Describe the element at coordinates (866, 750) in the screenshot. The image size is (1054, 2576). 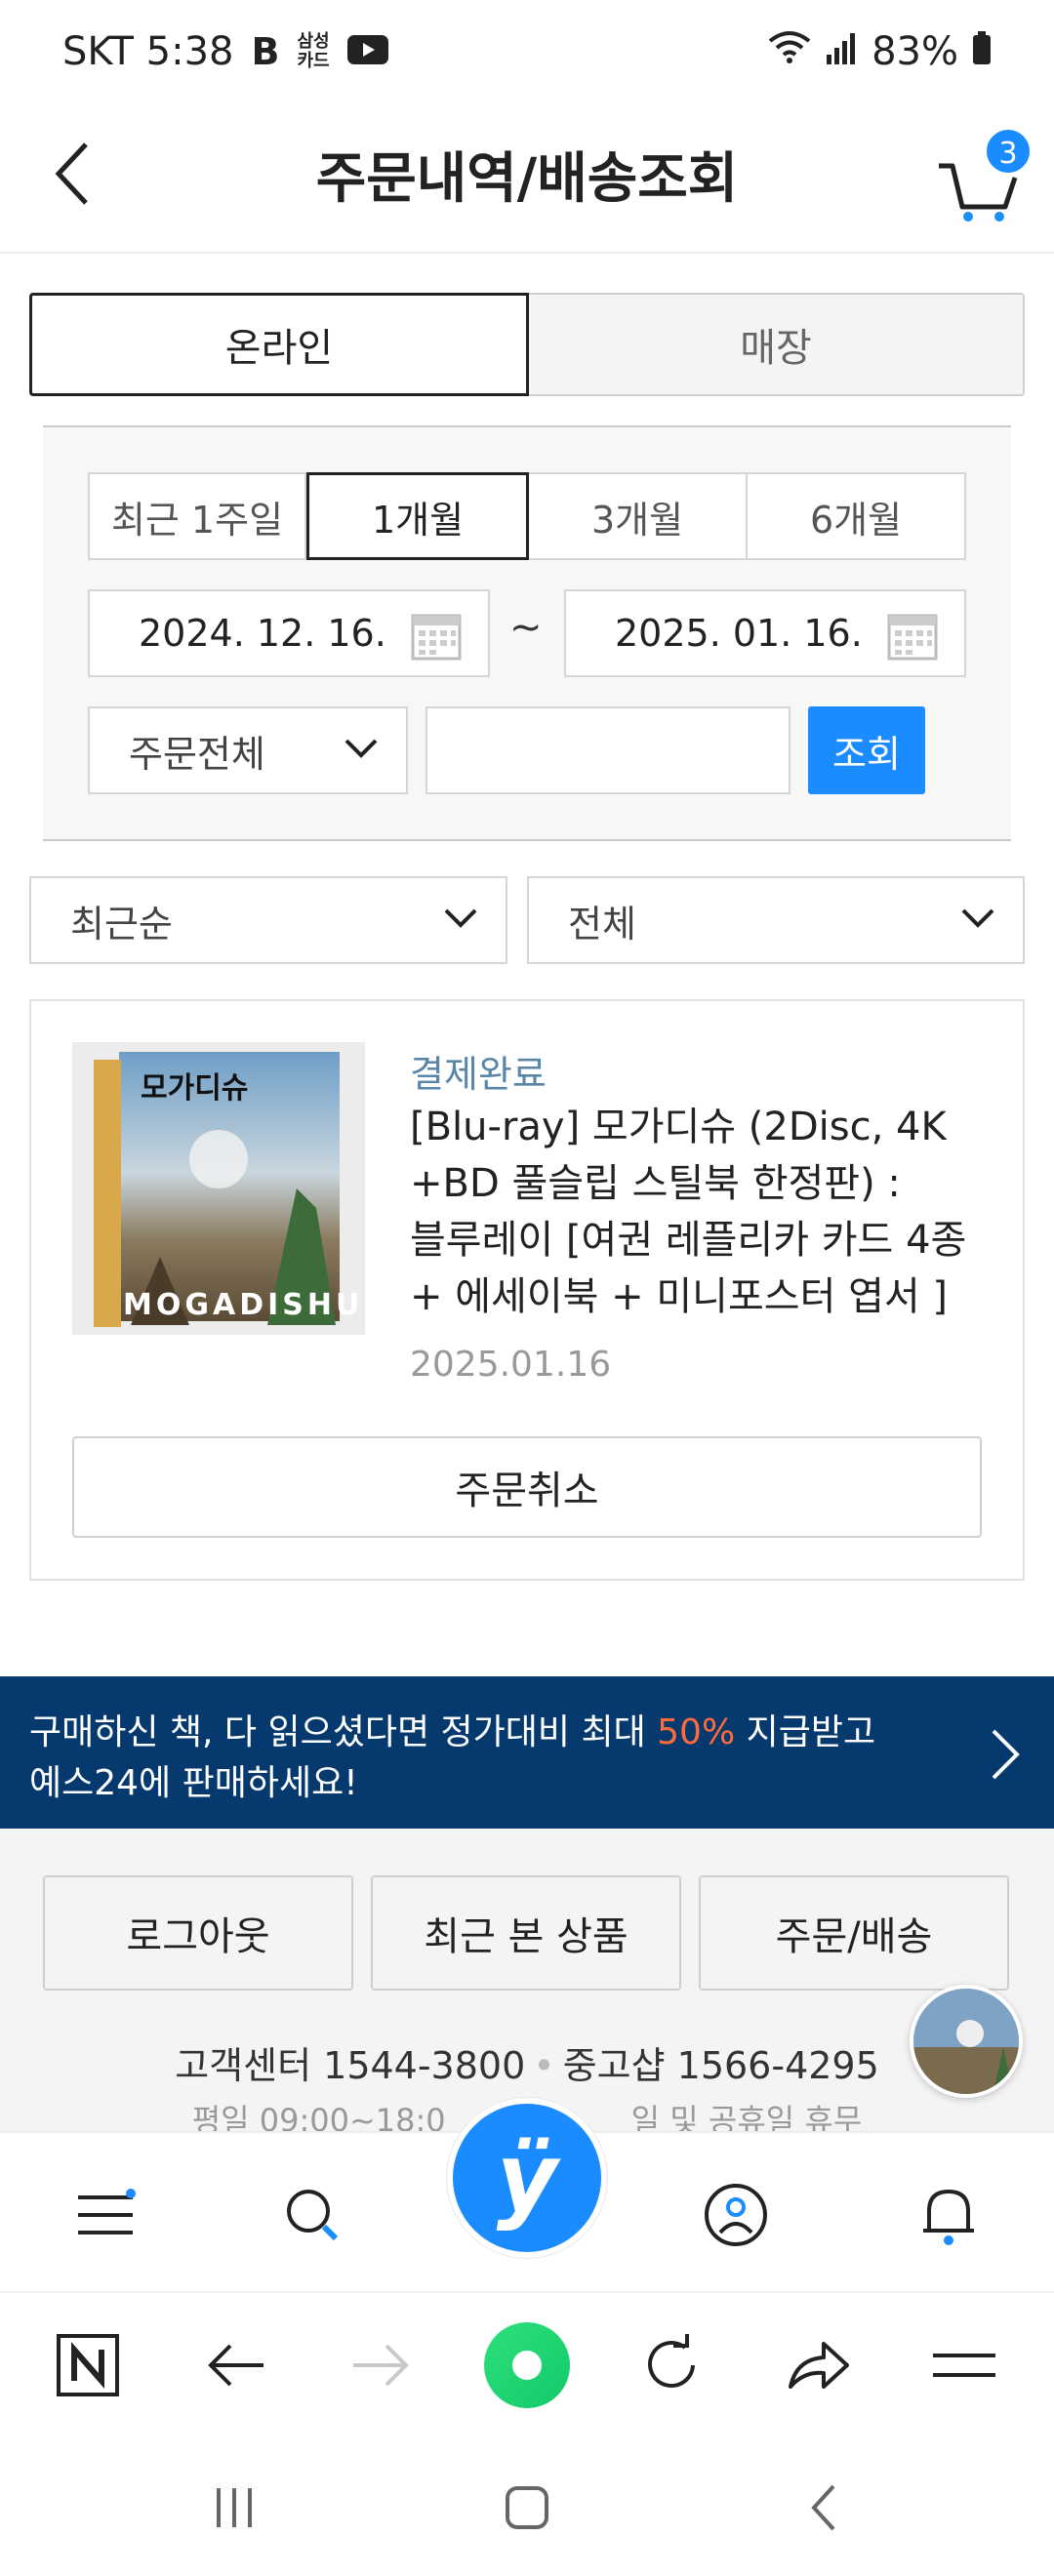
I see `search-button: 조회` at that location.